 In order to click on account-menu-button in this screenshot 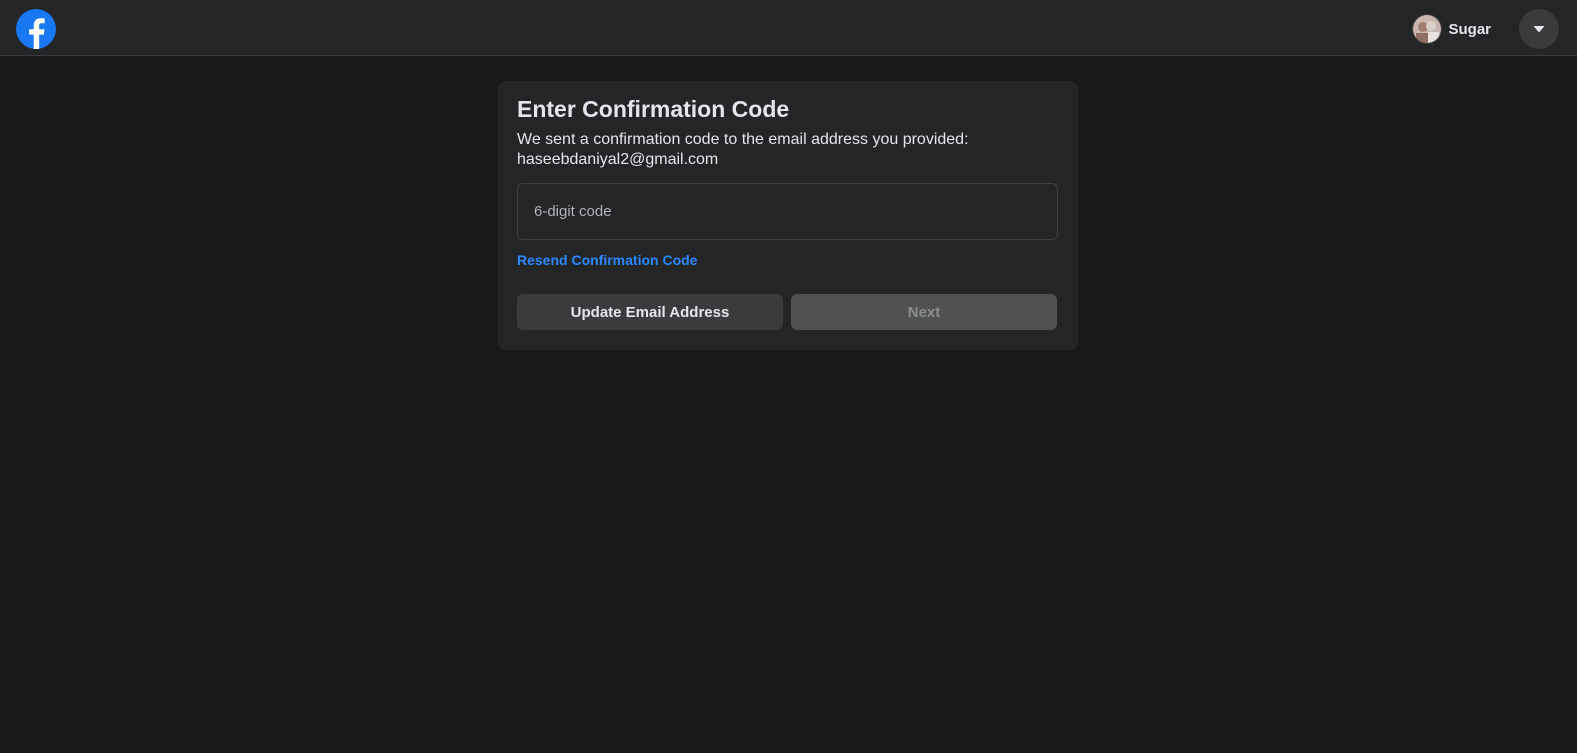, I will do `click(1539, 29)`.